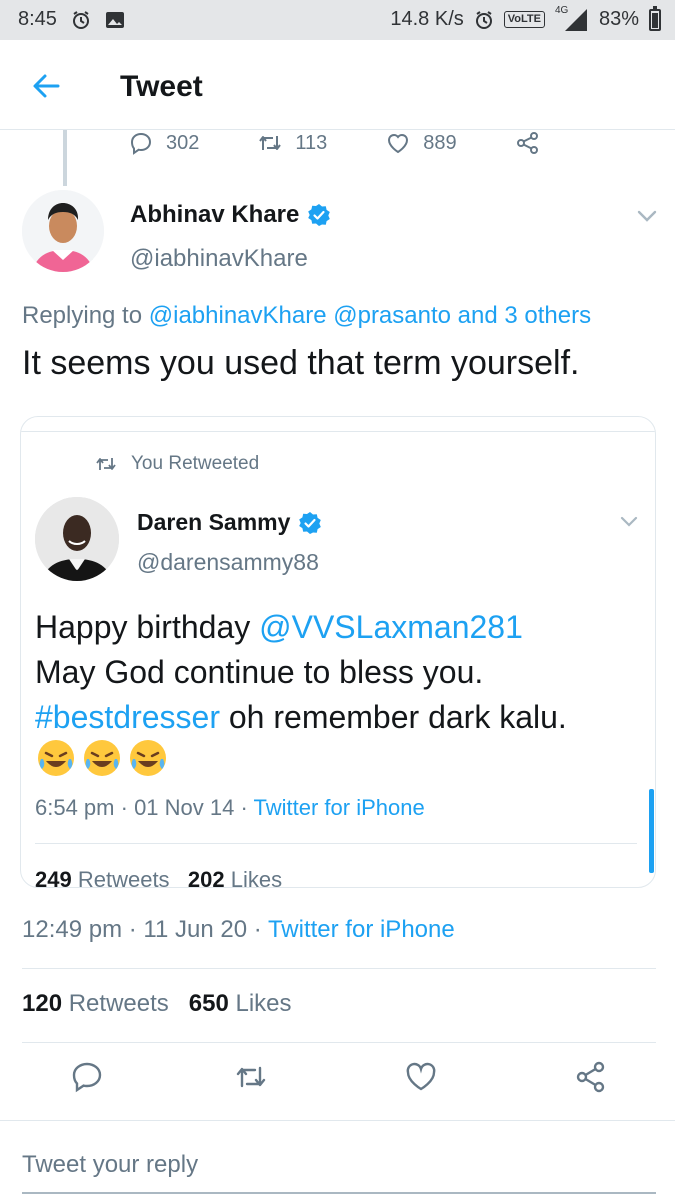 The width and height of the screenshot is (675, 1200). What do you see at coordinates (163, 143) in the screenshot?
I see `prev-reply-button: 302` at bounding box center [163, 143].